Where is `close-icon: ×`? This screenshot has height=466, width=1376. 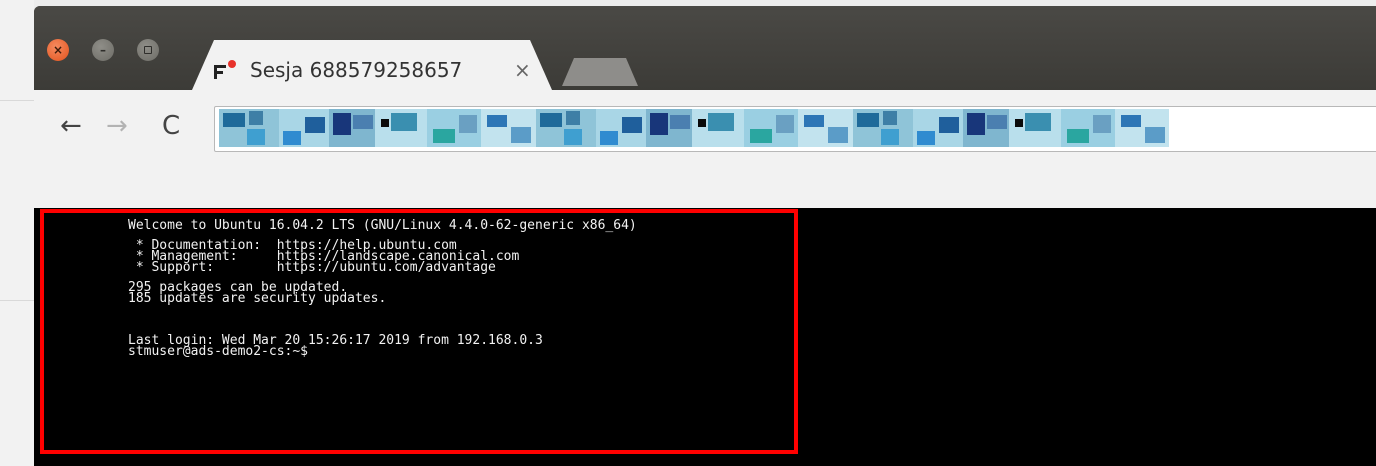
close-icon: × is located at coordinates (58, 50).